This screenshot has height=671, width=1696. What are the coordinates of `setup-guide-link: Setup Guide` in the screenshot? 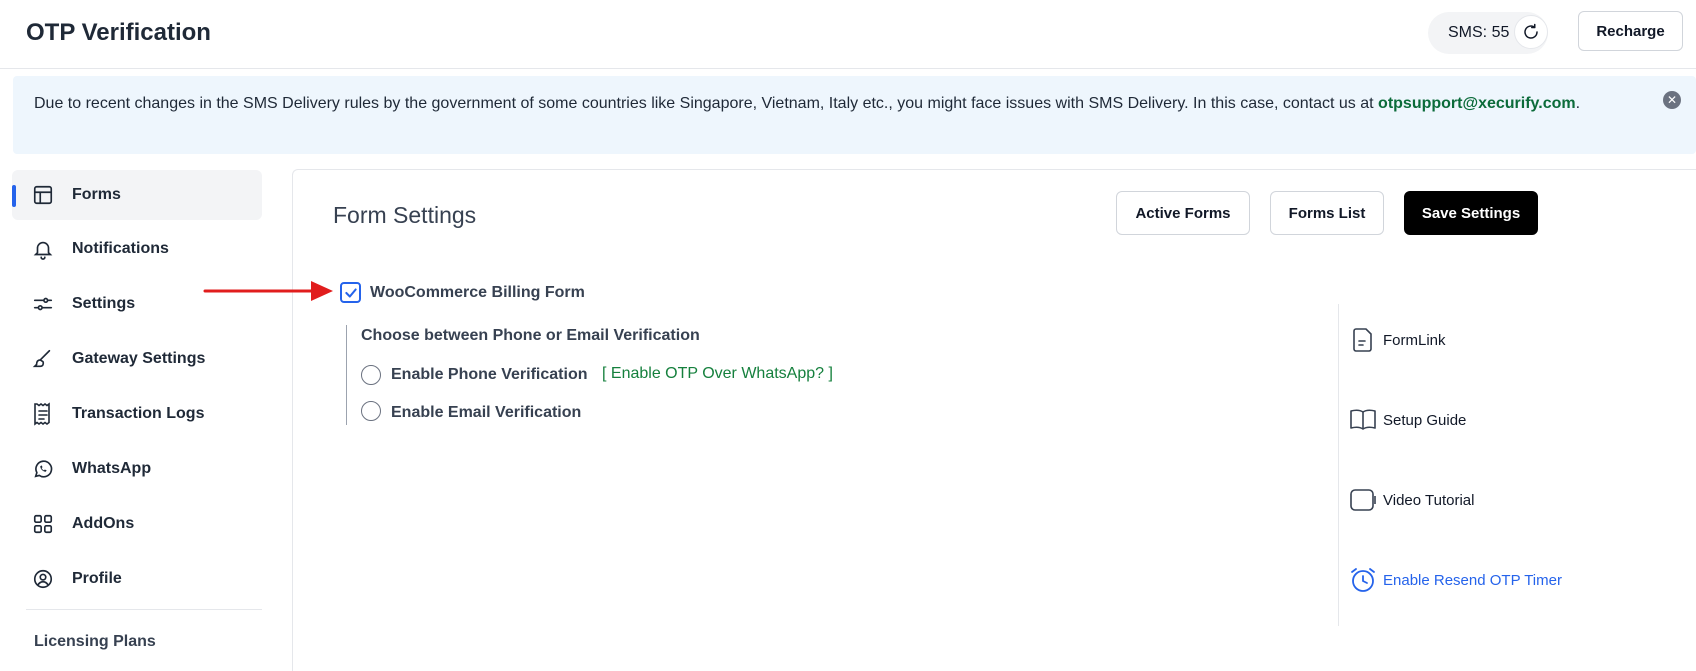 It's located at (1407, 420).